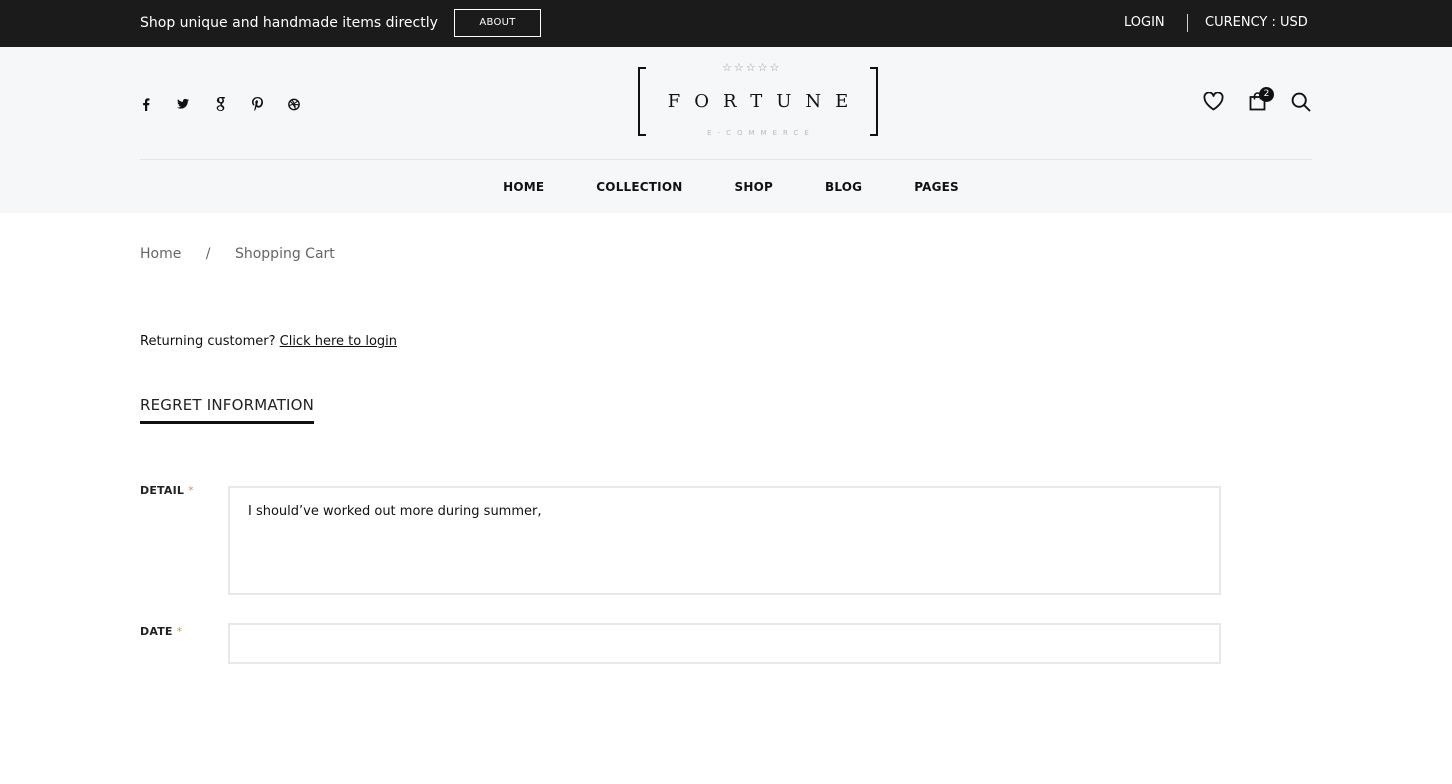 The width and height of the screenshot is (1452, 784). Describe the element at coordinates (156, 631) in the screenshot. I see `date-label-text: DATE` at that location.